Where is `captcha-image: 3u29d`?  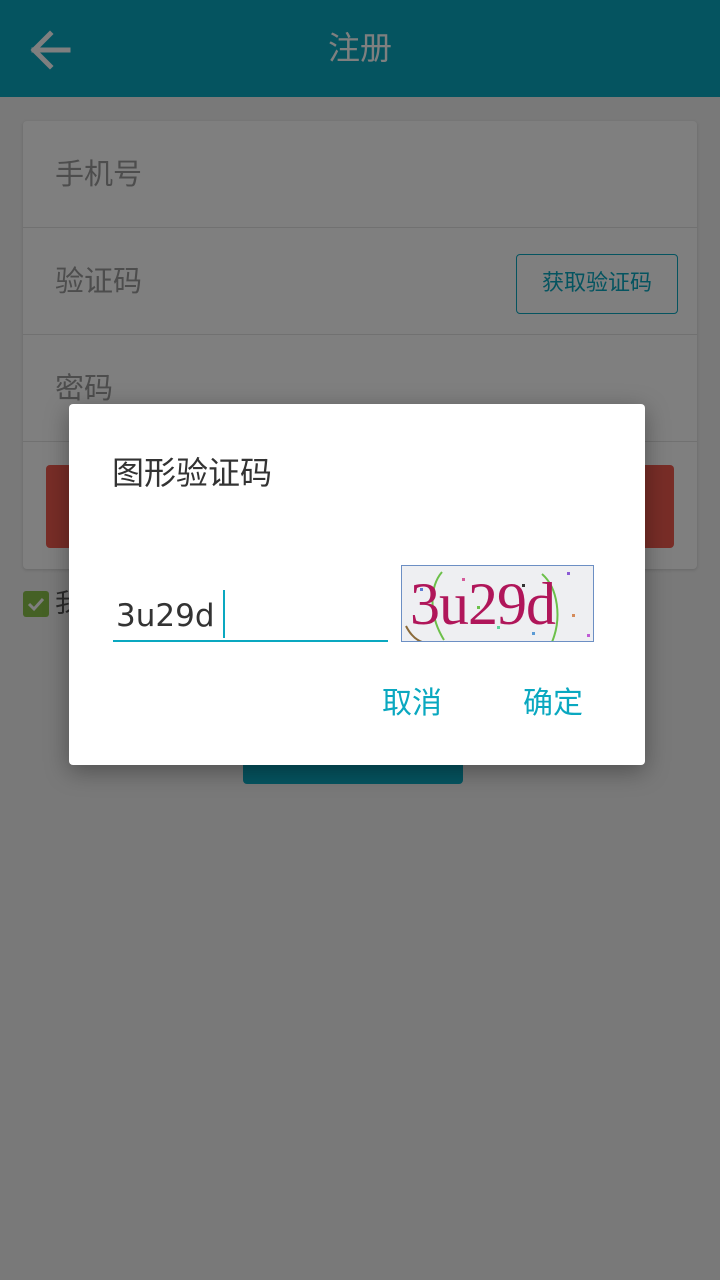 captcha-image: 3u29d is located at coordinates (497, 603).